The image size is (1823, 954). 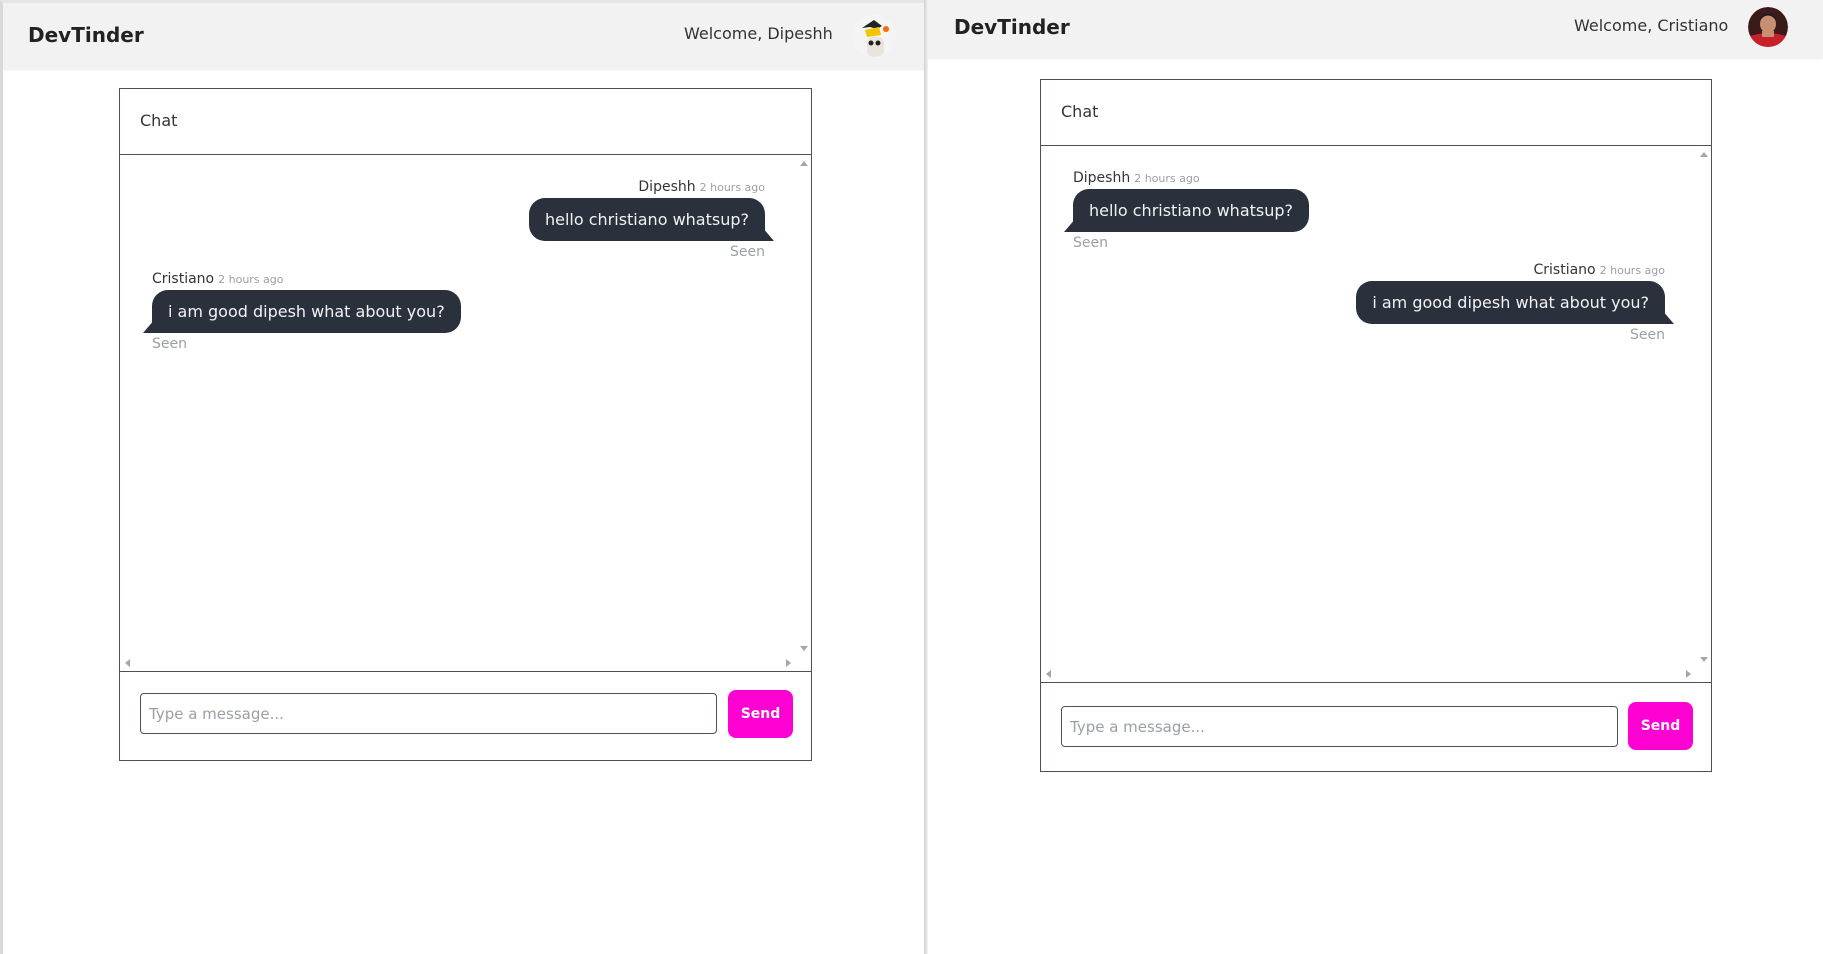 What do you see at coordinates (758, 33) in the screenshot?
I see `welcome-text: Welcome, Dipeshh` at bounding box center [758, 33].